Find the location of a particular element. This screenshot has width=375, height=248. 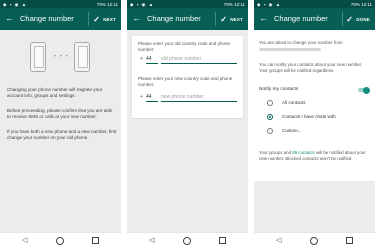

footer-pre: Your groups and is located at coordinates (275, 152).